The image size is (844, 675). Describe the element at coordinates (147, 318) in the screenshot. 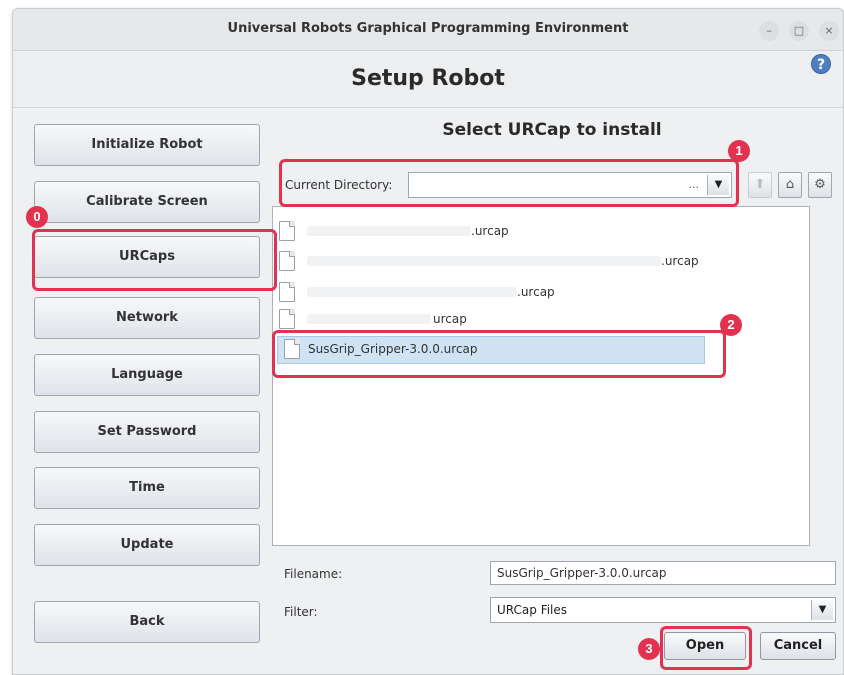

I see `network-button: Network` at that location.